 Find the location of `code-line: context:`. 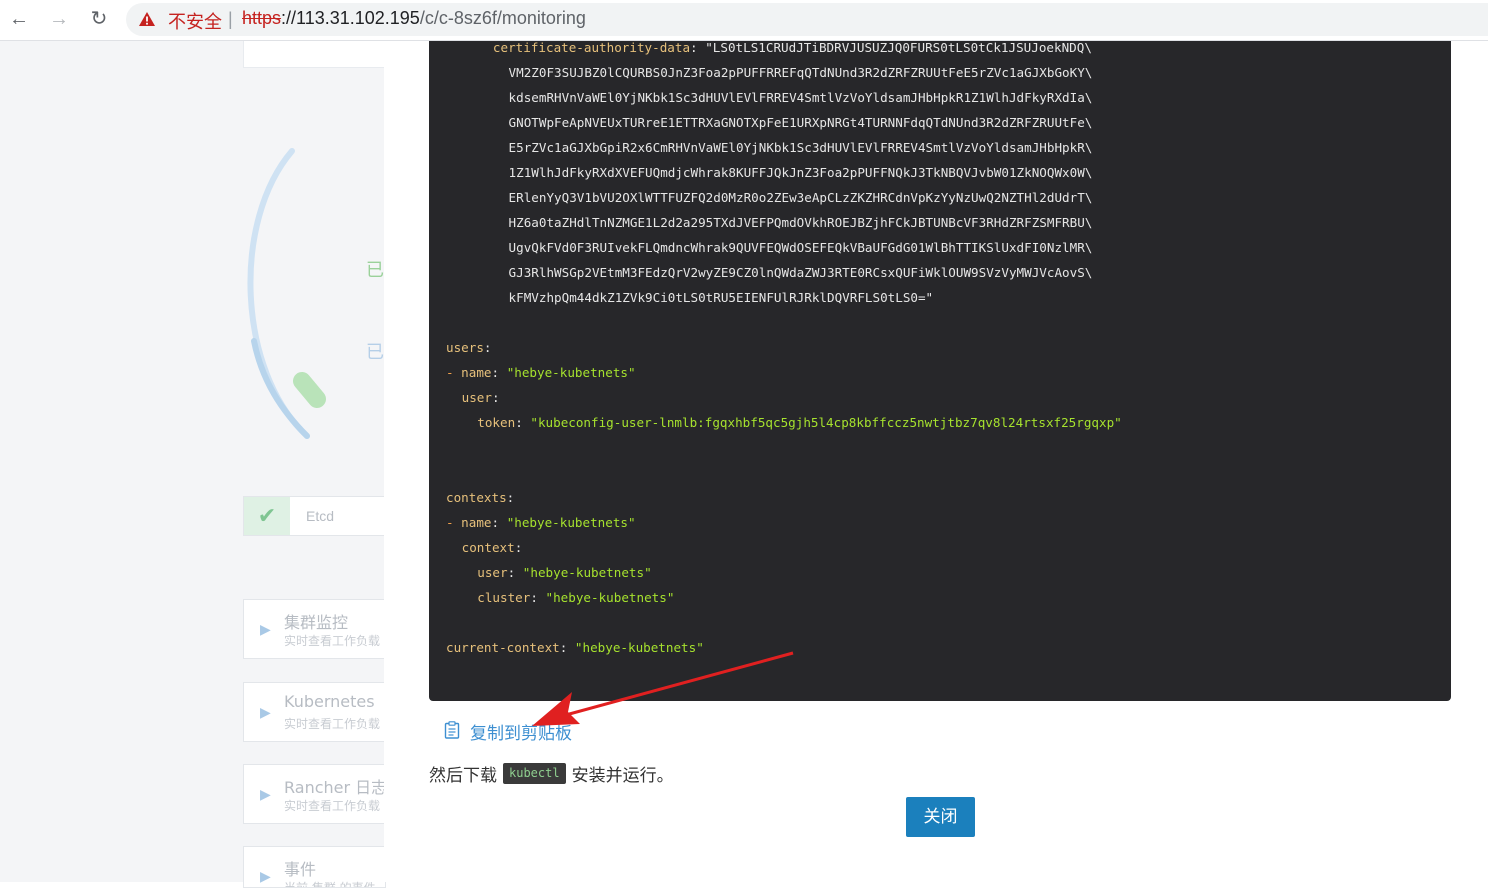

code-line: context: is located at coordinates (492, 547).